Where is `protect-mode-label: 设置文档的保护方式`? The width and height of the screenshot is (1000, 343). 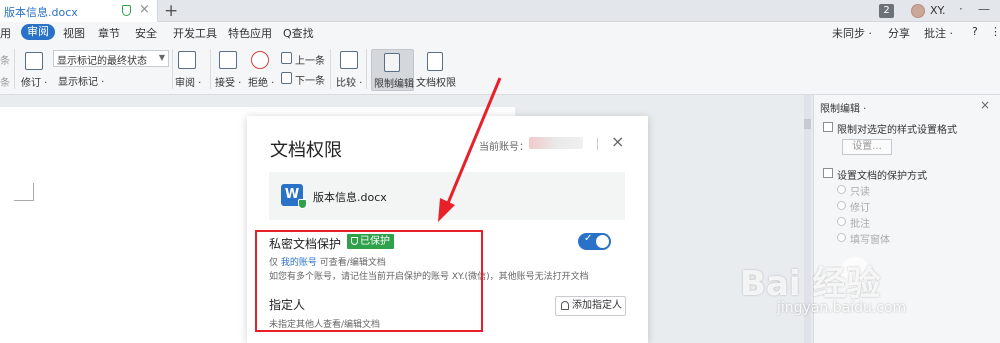 protect-mode-label: 设置文档的保护方式 is located at coordinates (882, 176).